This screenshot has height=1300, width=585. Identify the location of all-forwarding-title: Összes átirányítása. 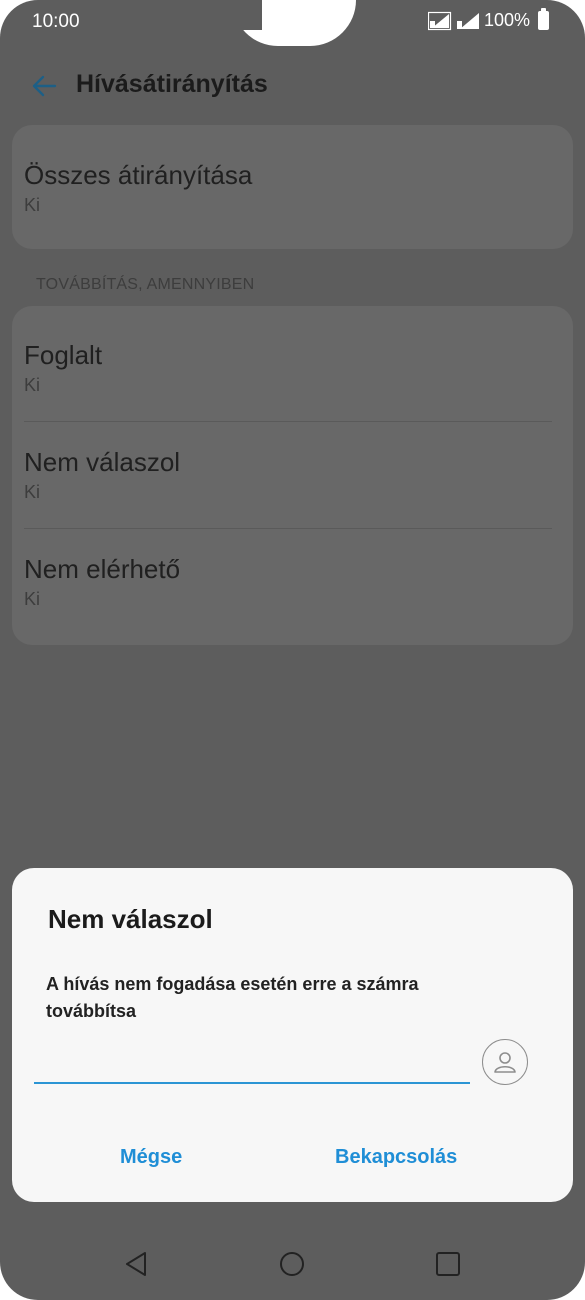
(138, 175).